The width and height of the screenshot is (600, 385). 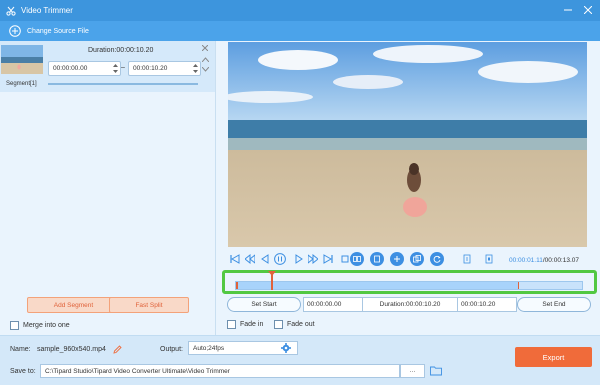 What do you see at coordinates (250, 259) in the screenshot?
I see `rewind-icon` at bounding box center [250, 259].